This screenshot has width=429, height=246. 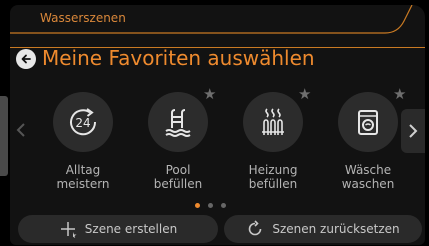 I want to click on scene-tile-label: Heizung befüllen, so click(x=273, y=177).